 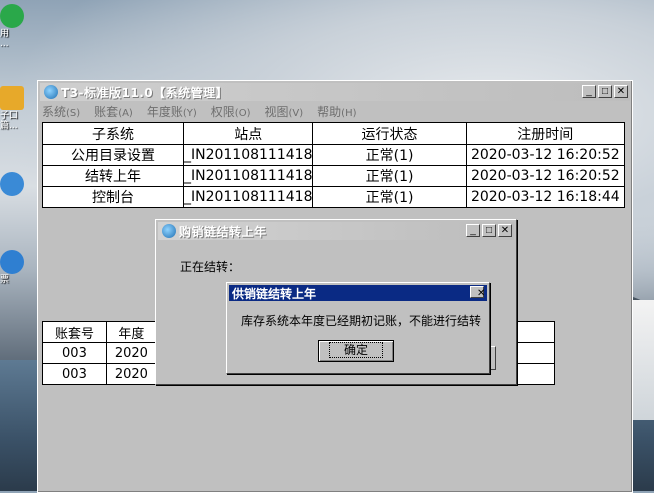 What do you see at coordinates (231, 111) in the screenshot?
I see `menu-permission: 权限(O)` at bounding box center [231, 111].